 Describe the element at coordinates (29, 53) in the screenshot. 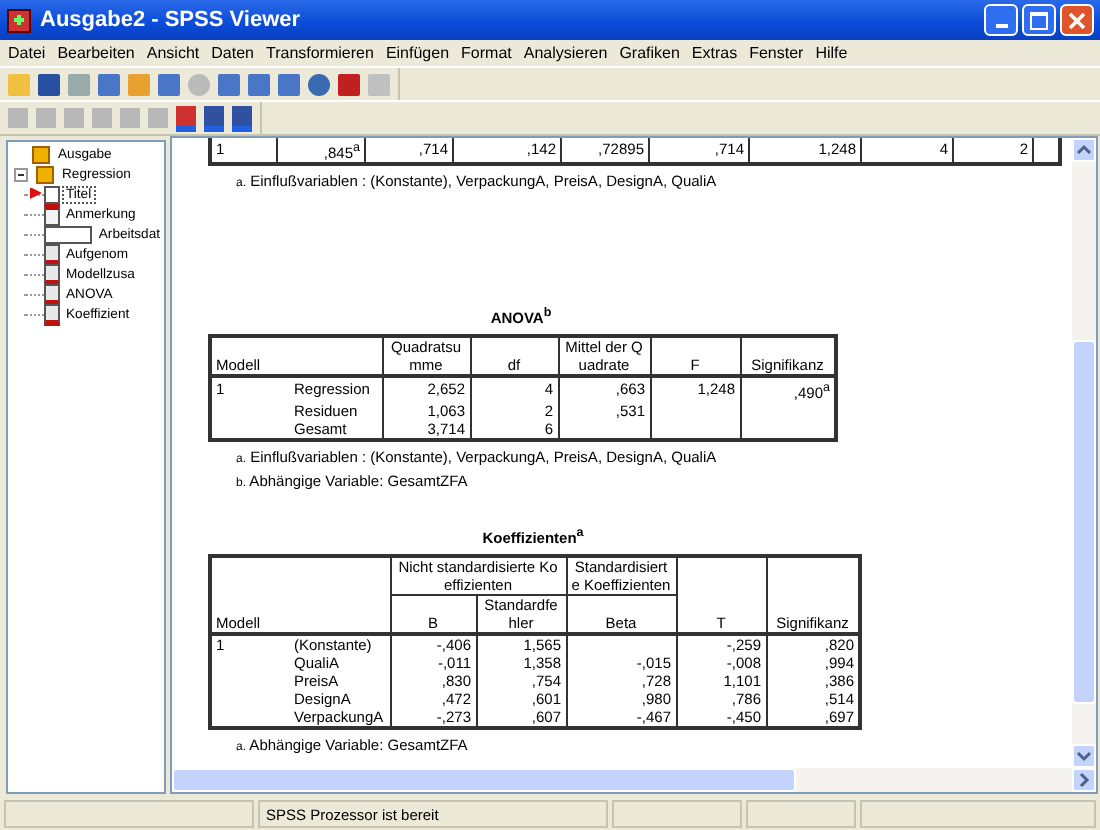

I see `menu-item: Datei` at that location.